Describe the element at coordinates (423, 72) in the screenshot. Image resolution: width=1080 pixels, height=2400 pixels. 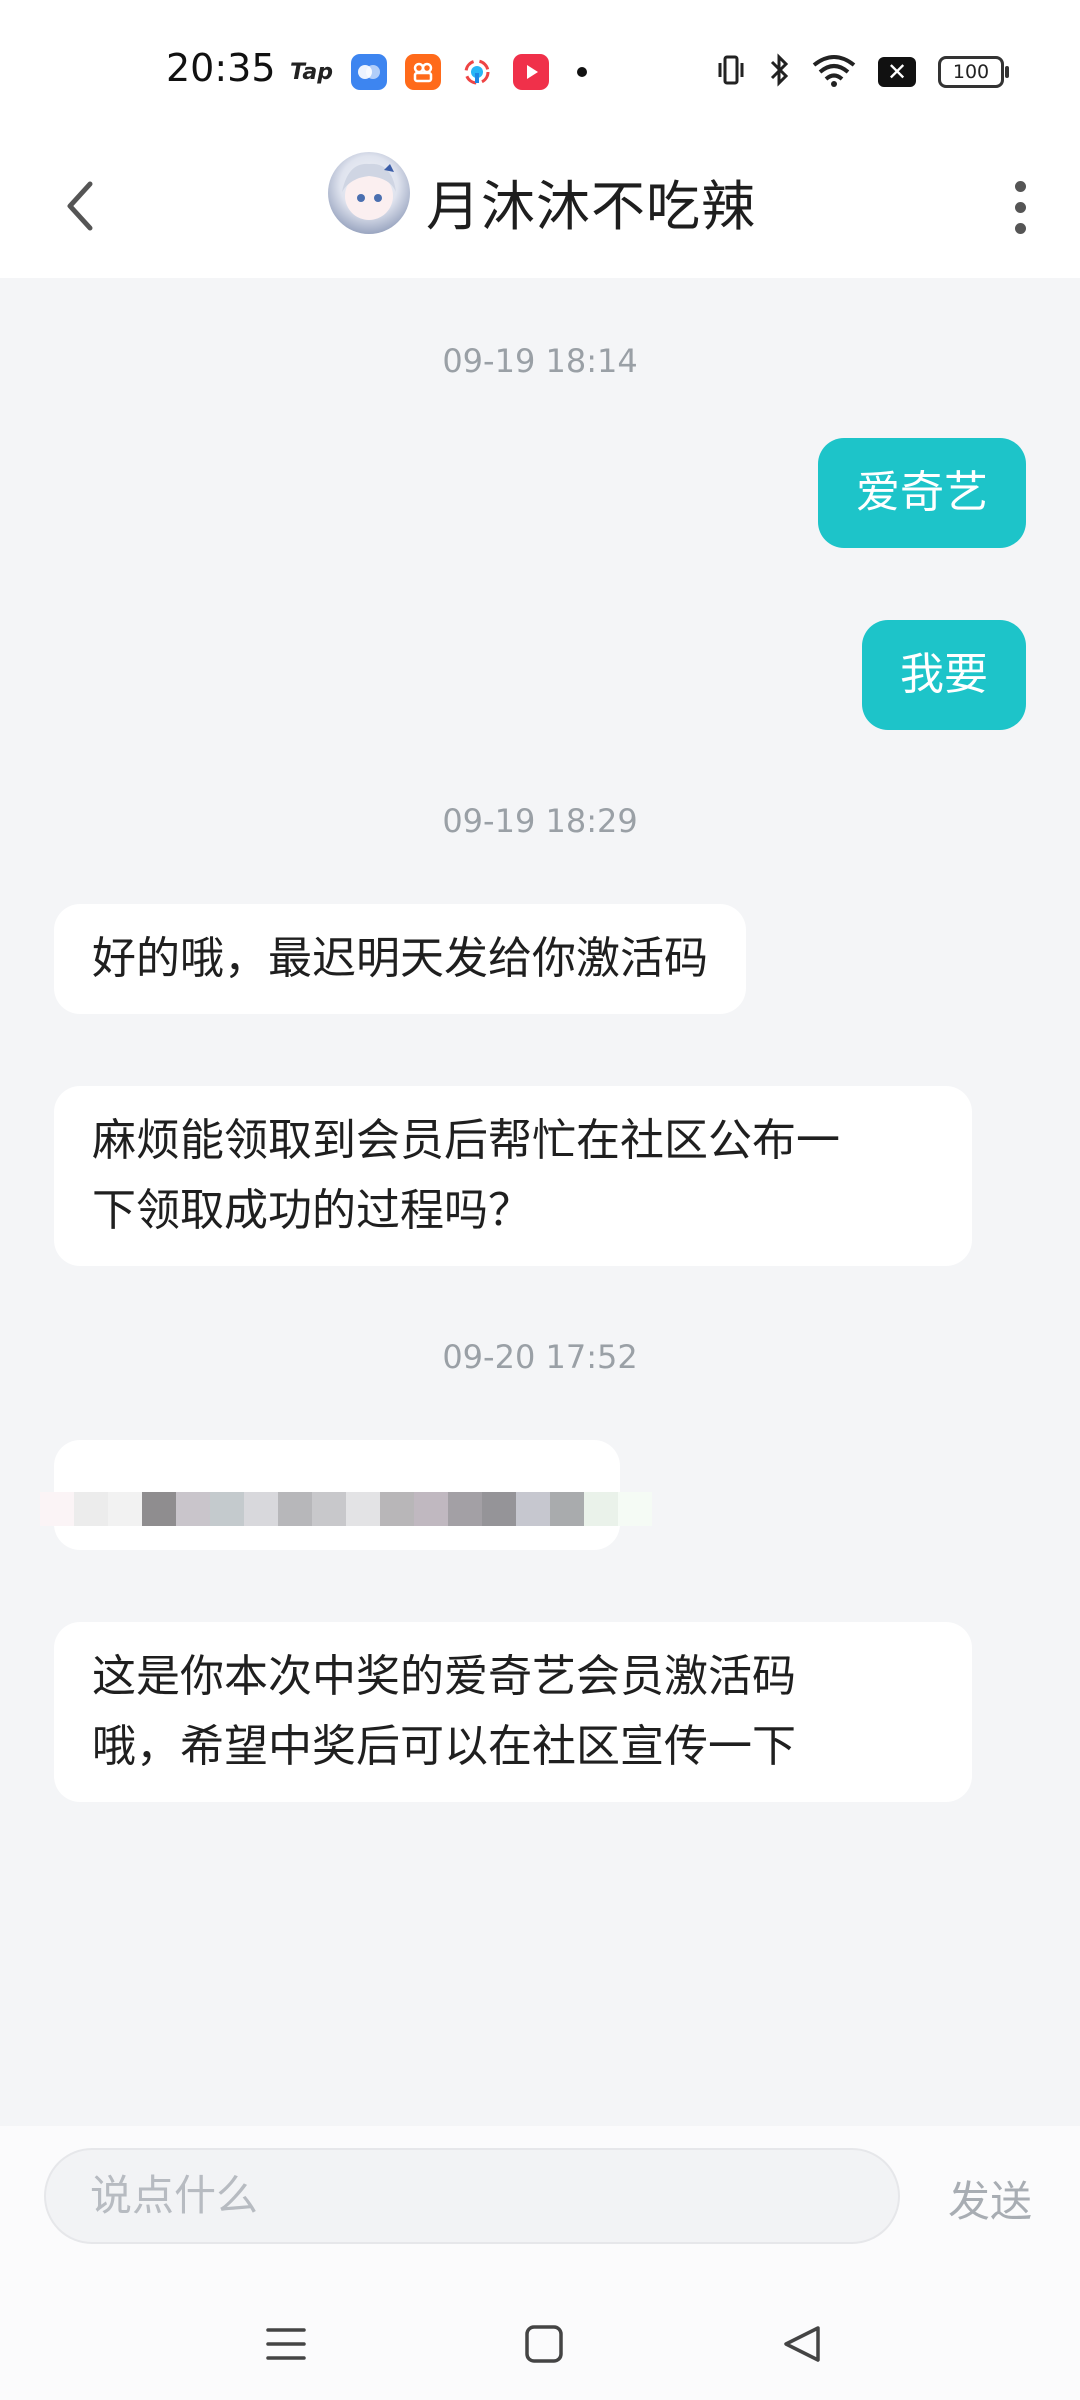
I see `app-orange-icon` at that location.